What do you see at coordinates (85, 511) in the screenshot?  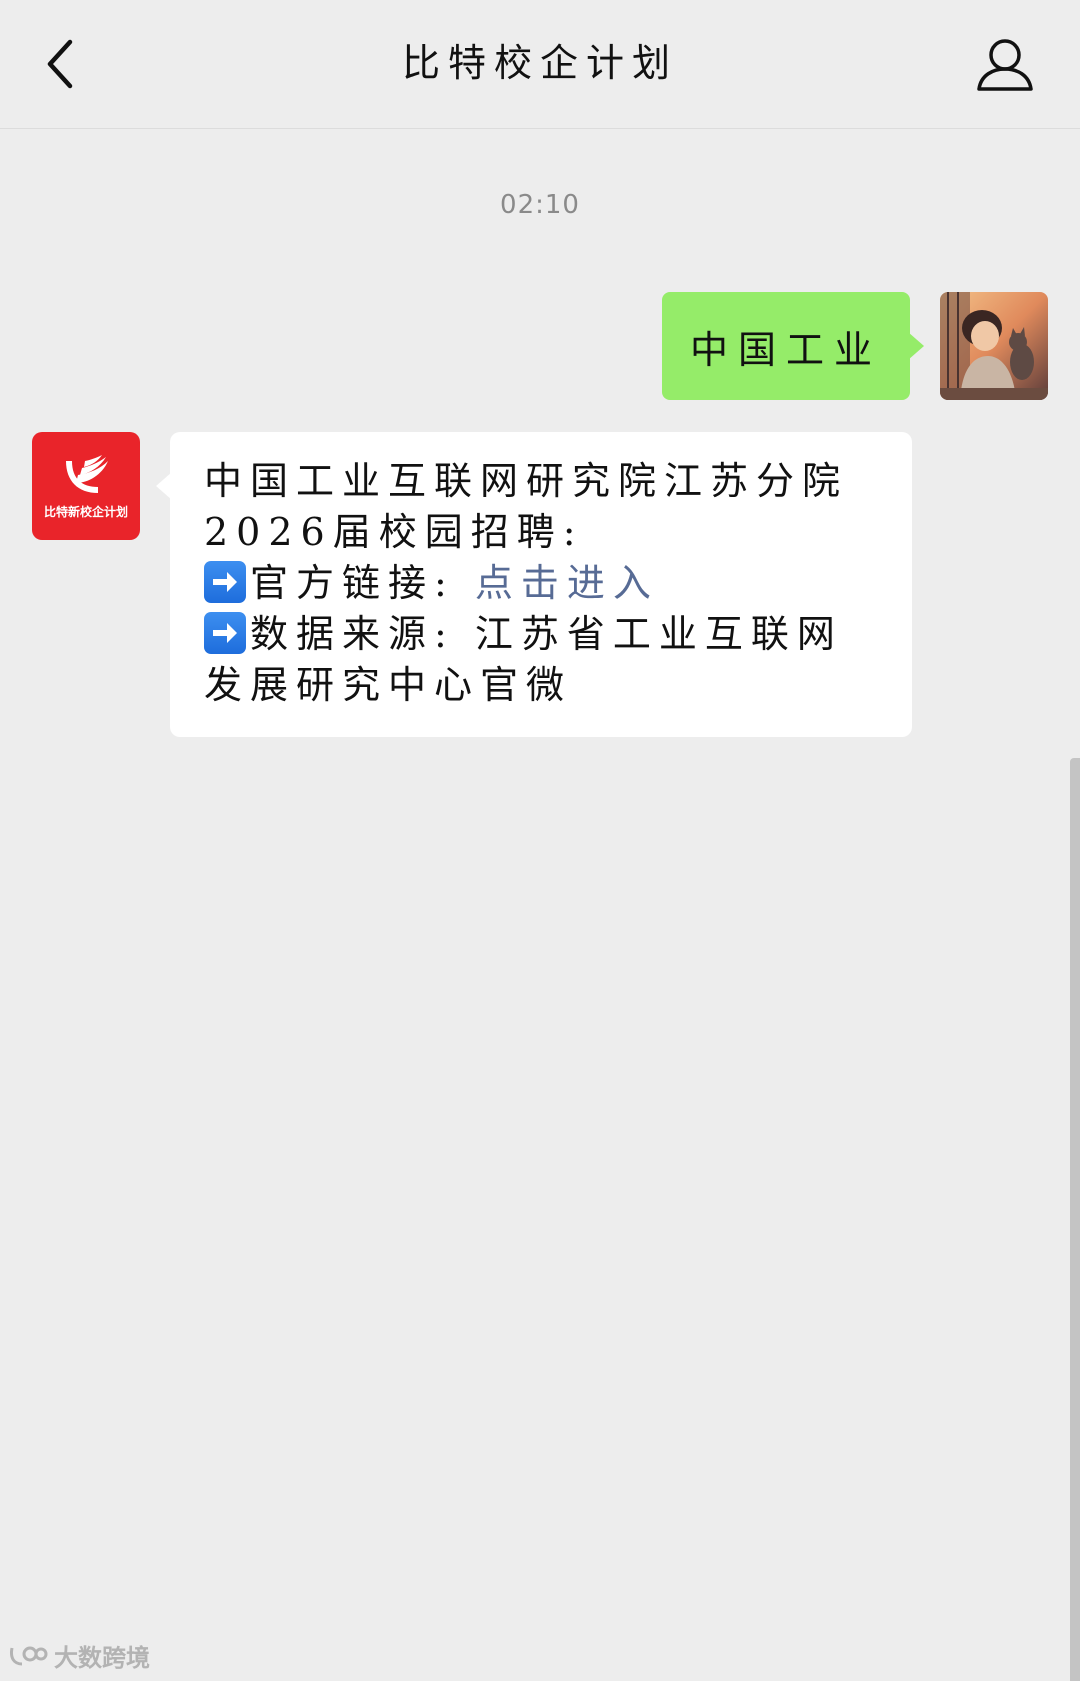 I see `sender-logo-text: 比特新校企计划` at bounding box center [85, 511].